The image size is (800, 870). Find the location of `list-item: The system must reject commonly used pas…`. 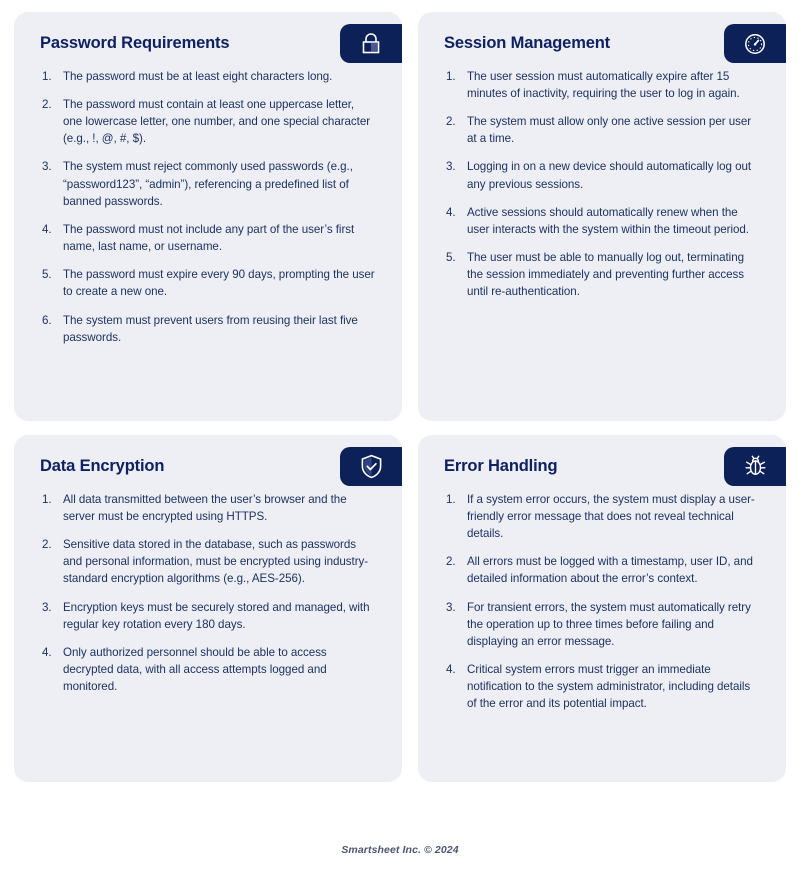

list-item: The system must reject commonly used pas… is located at coordinates (197, 183).